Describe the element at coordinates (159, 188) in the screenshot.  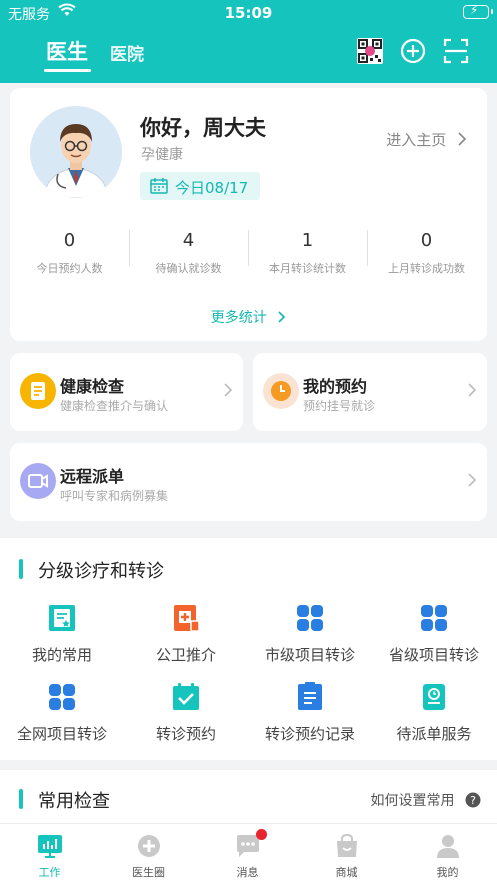
I see `calendar-icon` at that location.